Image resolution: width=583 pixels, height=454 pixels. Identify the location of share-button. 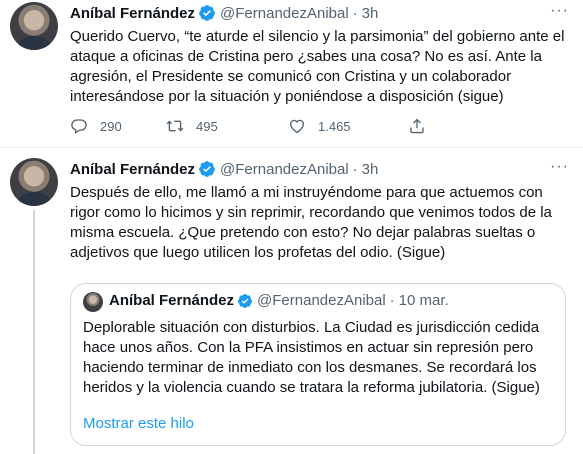
(423, 126).